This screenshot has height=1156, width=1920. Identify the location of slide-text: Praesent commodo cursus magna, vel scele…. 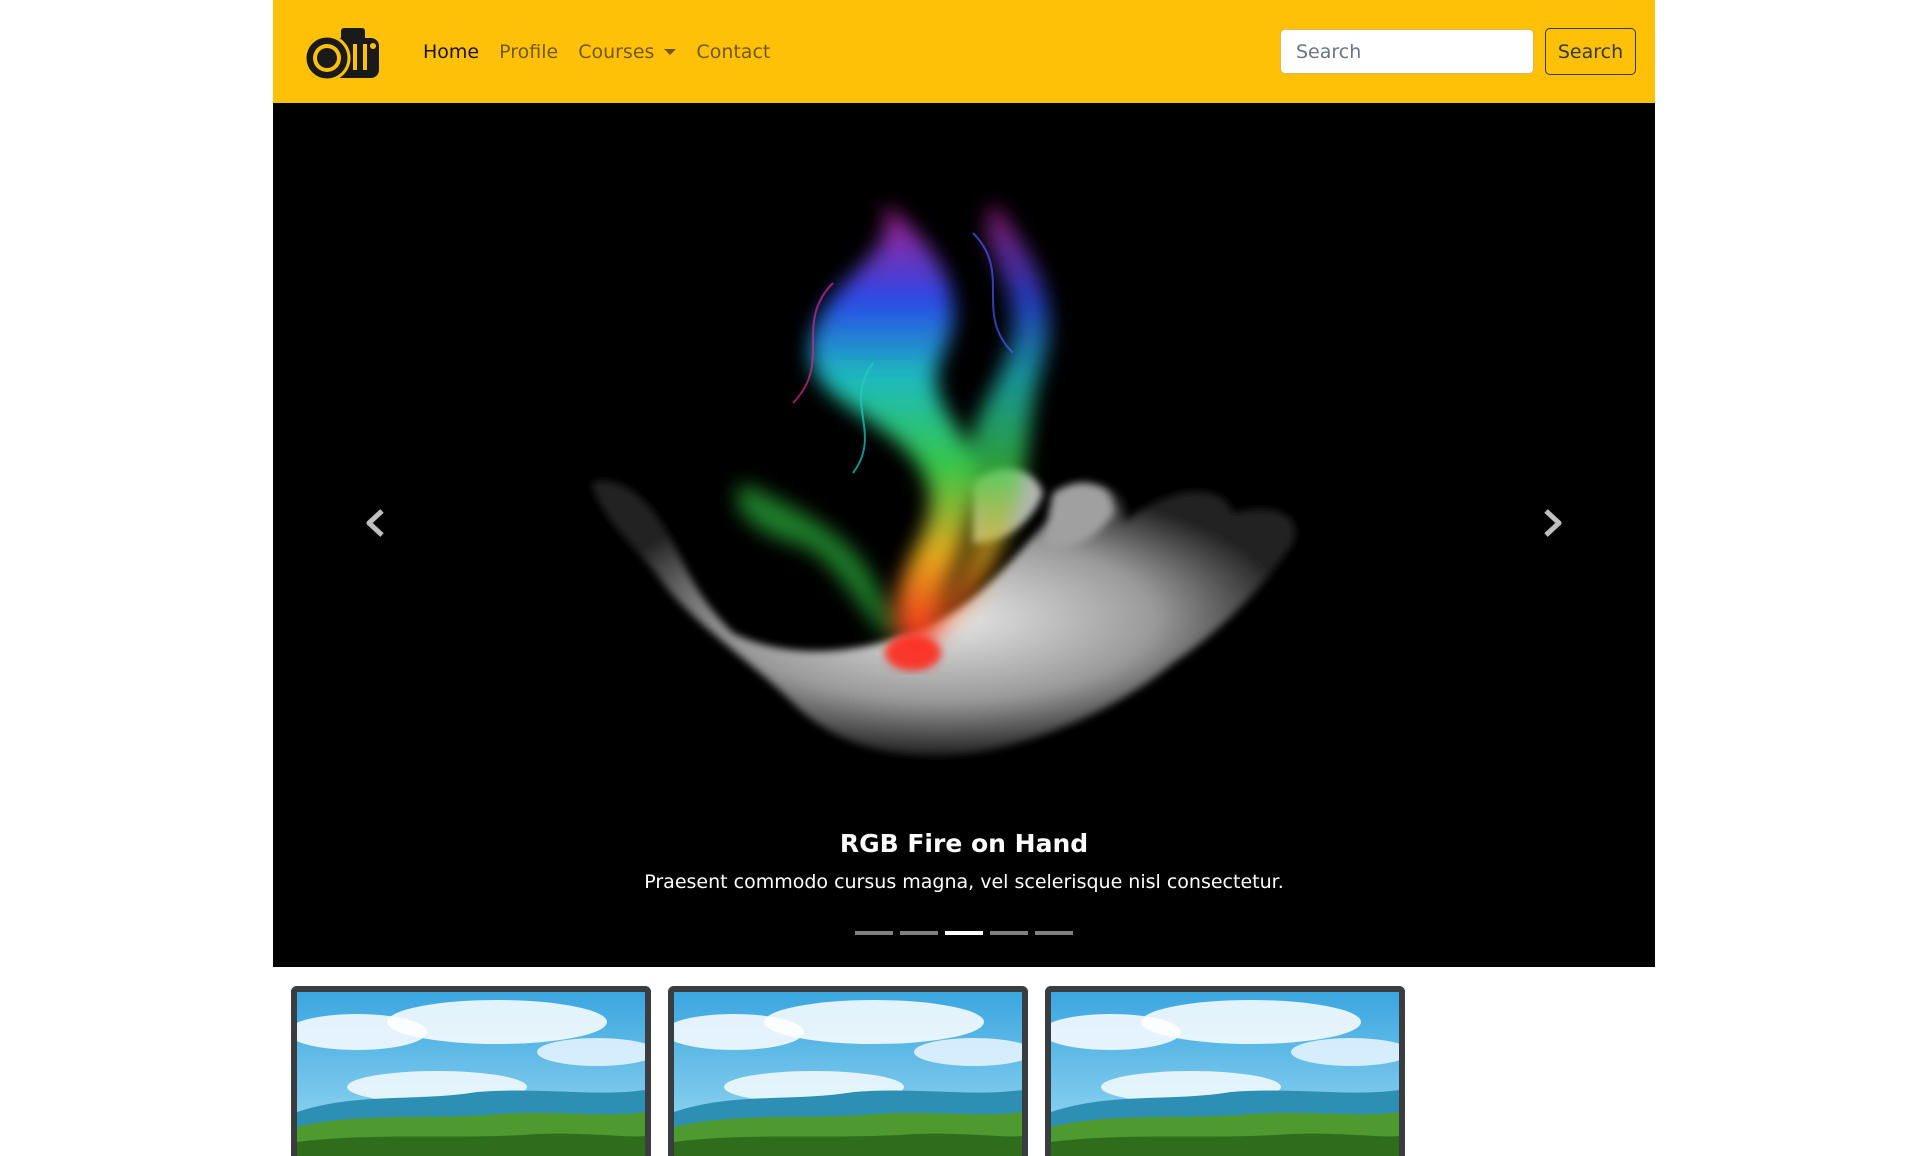
(964, 882).